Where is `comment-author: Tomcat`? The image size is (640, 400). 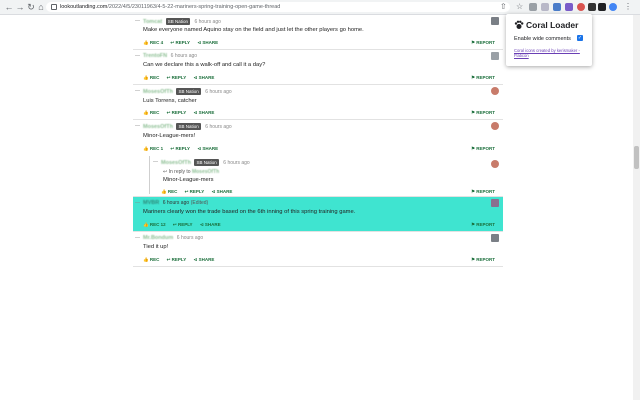 comment-author: Tomcat is located at coordinates (152, 22).